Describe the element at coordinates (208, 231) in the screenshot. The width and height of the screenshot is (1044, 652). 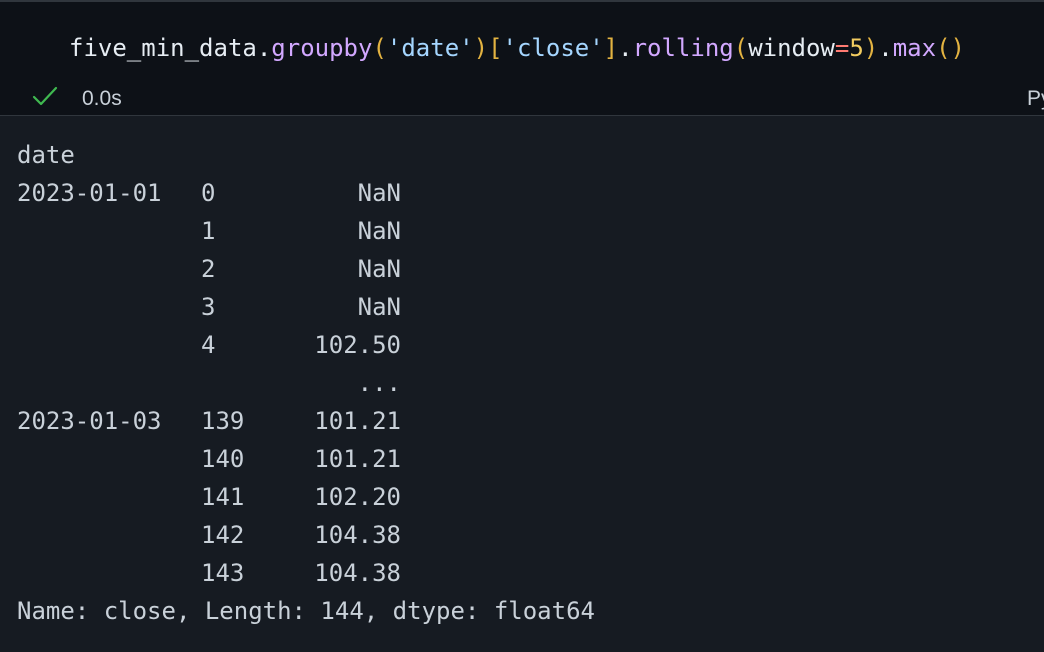
I see `row-index: 1` at that location.